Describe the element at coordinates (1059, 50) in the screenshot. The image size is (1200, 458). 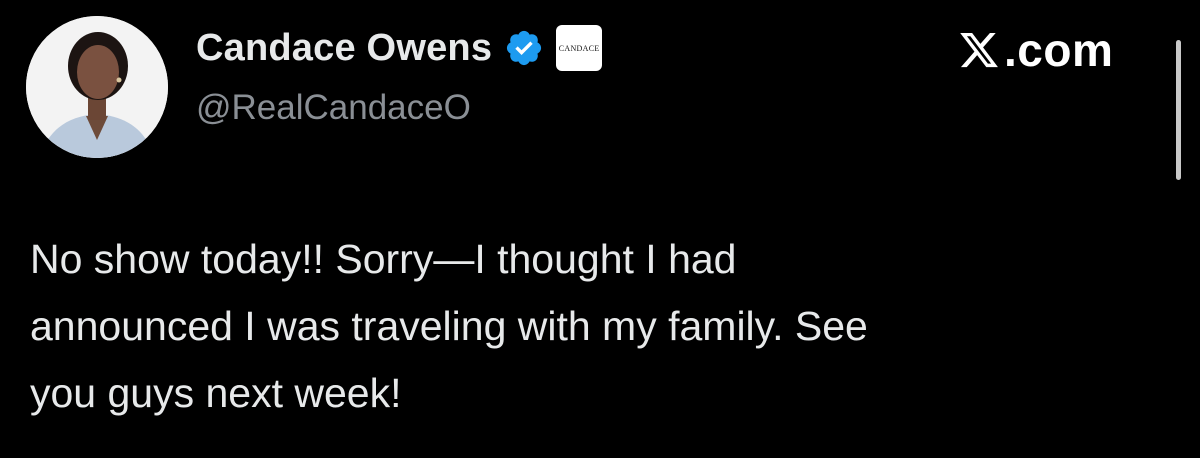
I see `brand-domain-suffix: .com` at that location.